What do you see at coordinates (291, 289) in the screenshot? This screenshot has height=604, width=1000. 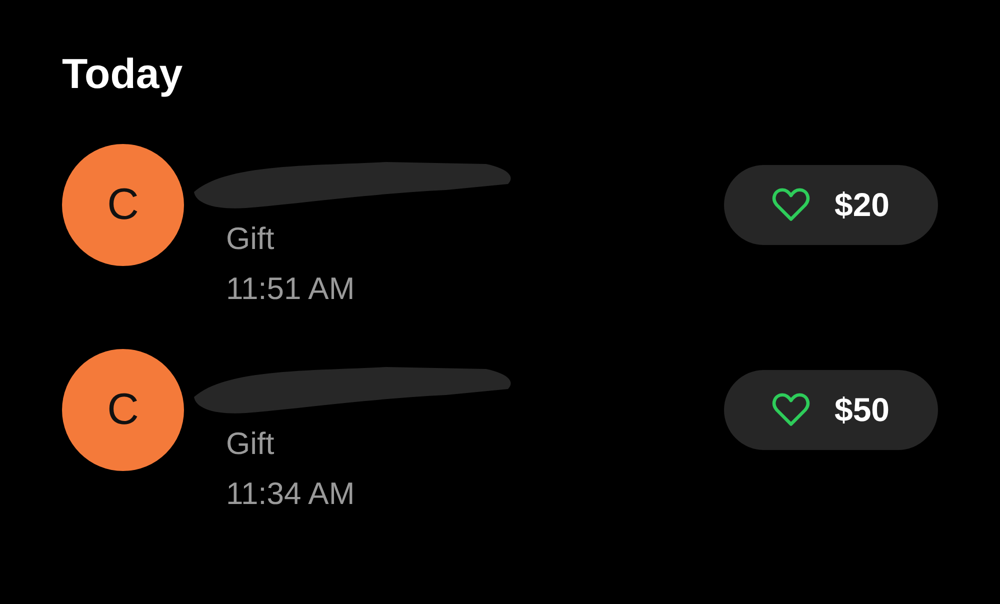 I see `transaction-time: 11:51 AM` at bounding box center [291, 289].